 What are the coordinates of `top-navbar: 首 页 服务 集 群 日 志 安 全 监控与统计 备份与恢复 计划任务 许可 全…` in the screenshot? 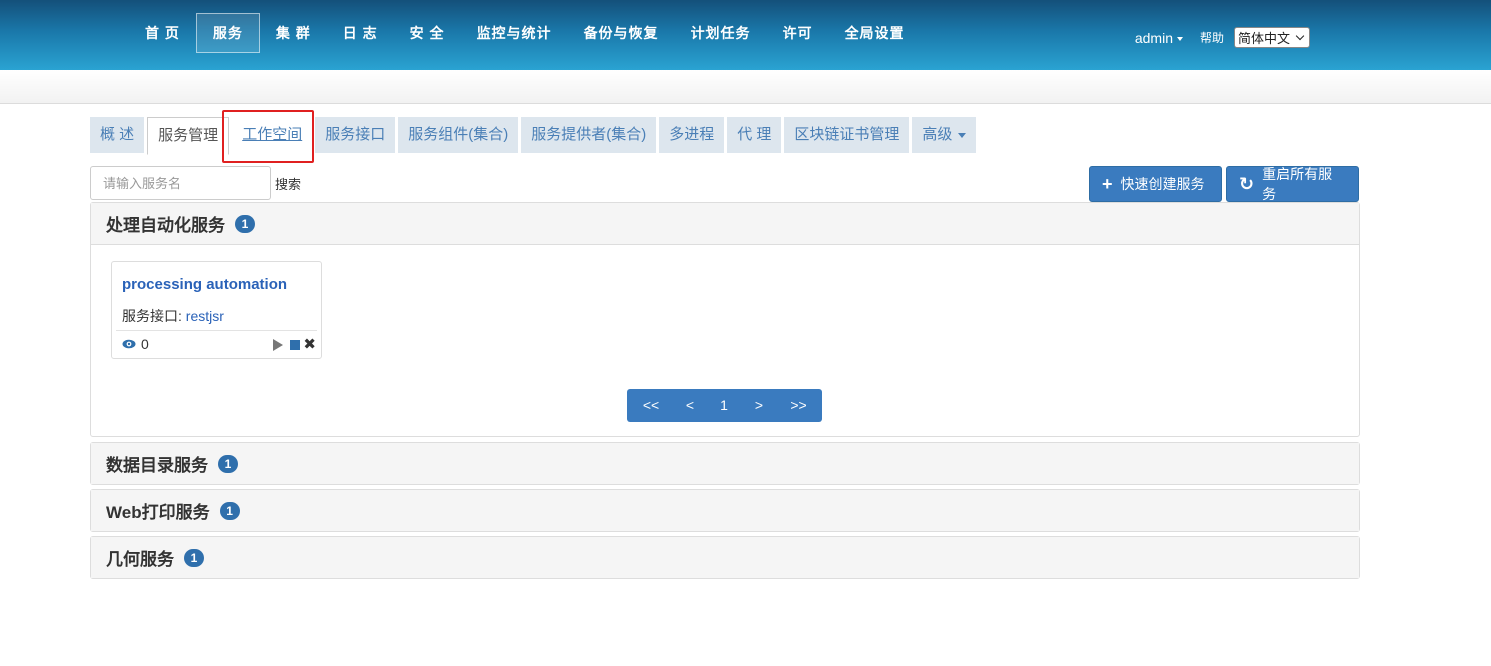 It's located at (745, 35).